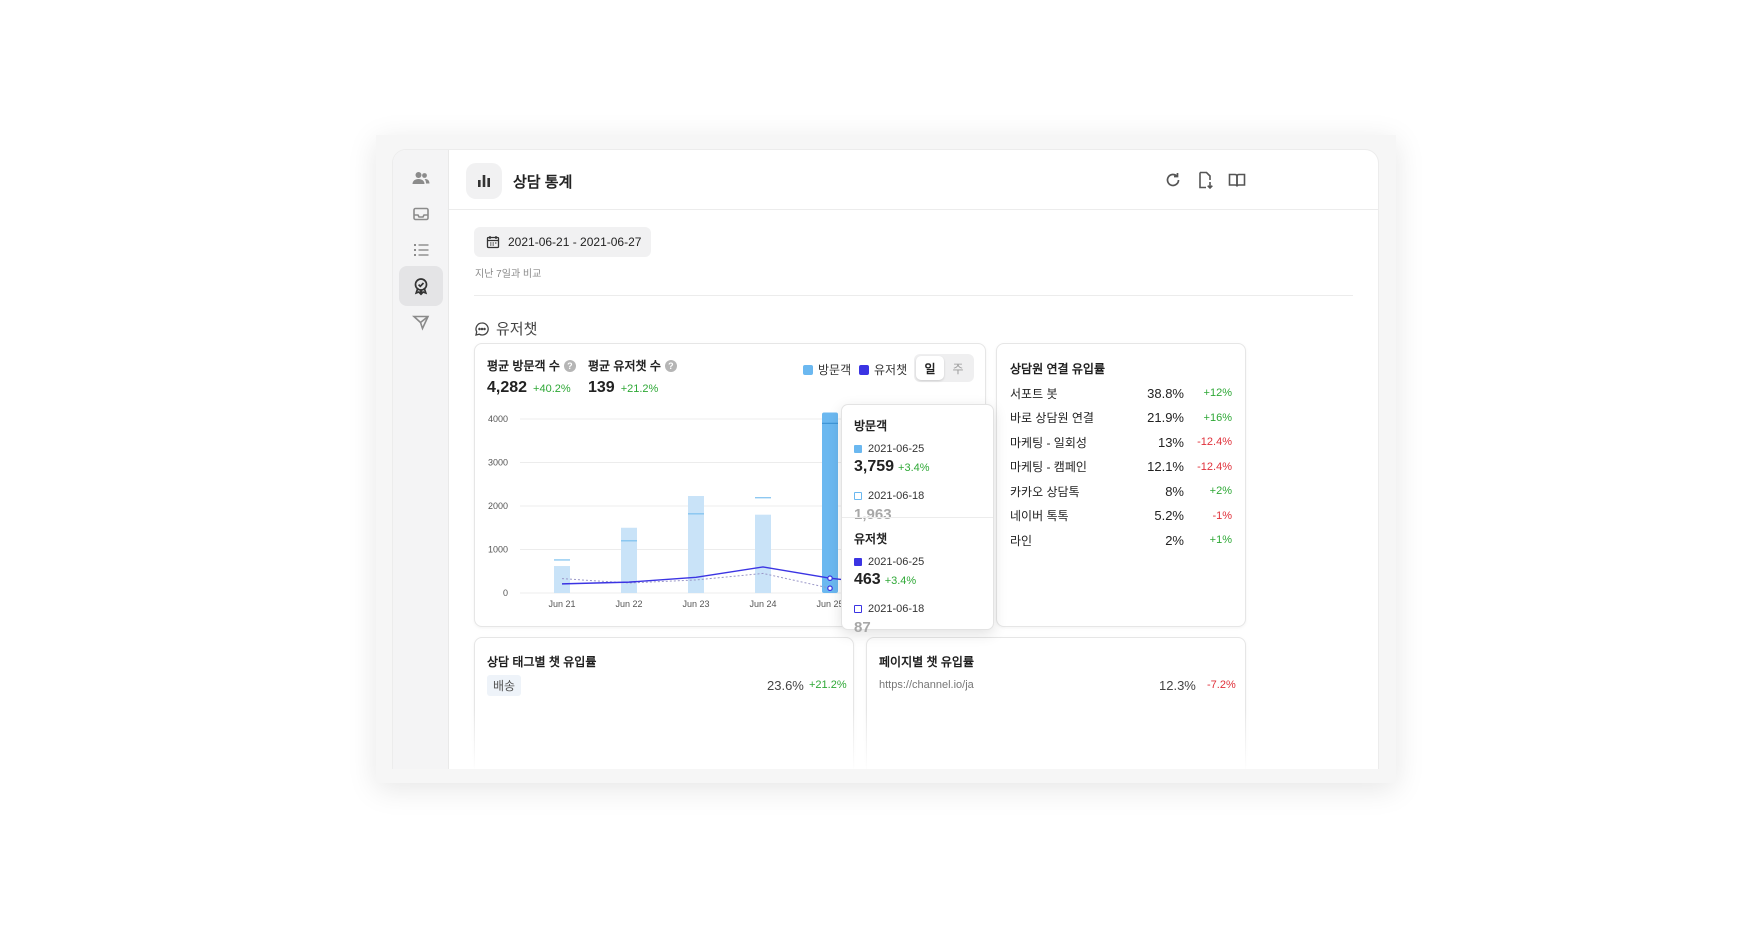 This screenshot has width=1762, height=936. I want to click on page-title: 상담 통계, so click(543, 182).